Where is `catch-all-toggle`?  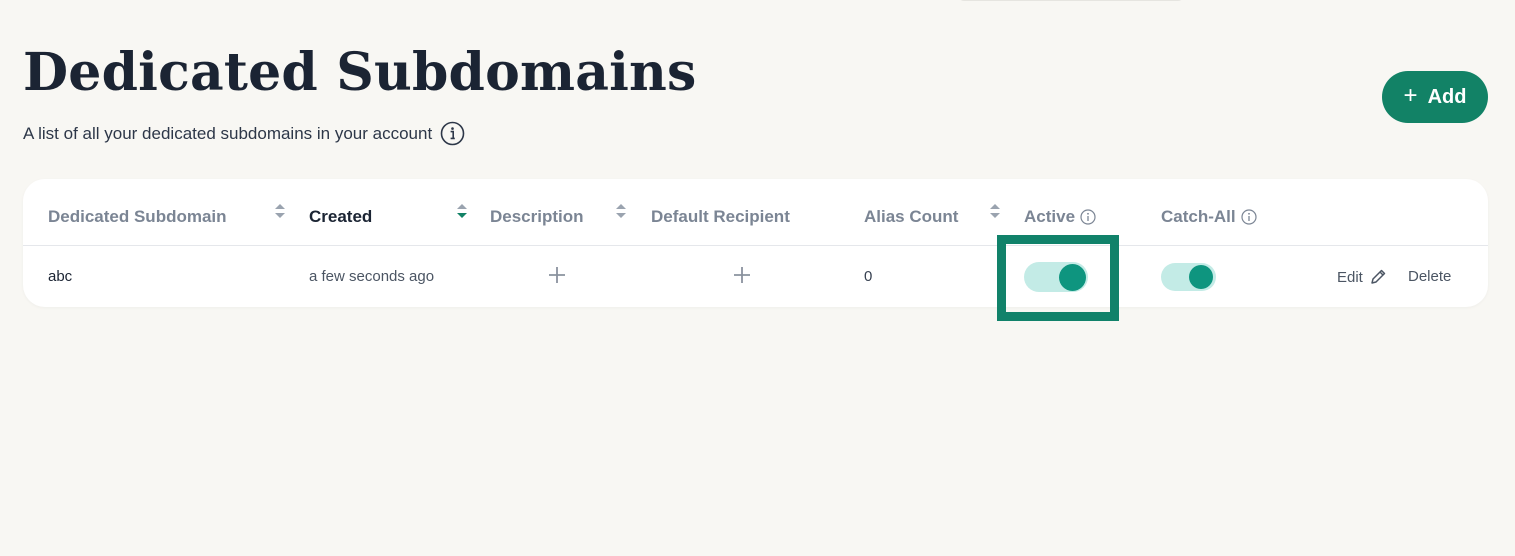
catch-all-toggle is located at coordinates (1188, 277).